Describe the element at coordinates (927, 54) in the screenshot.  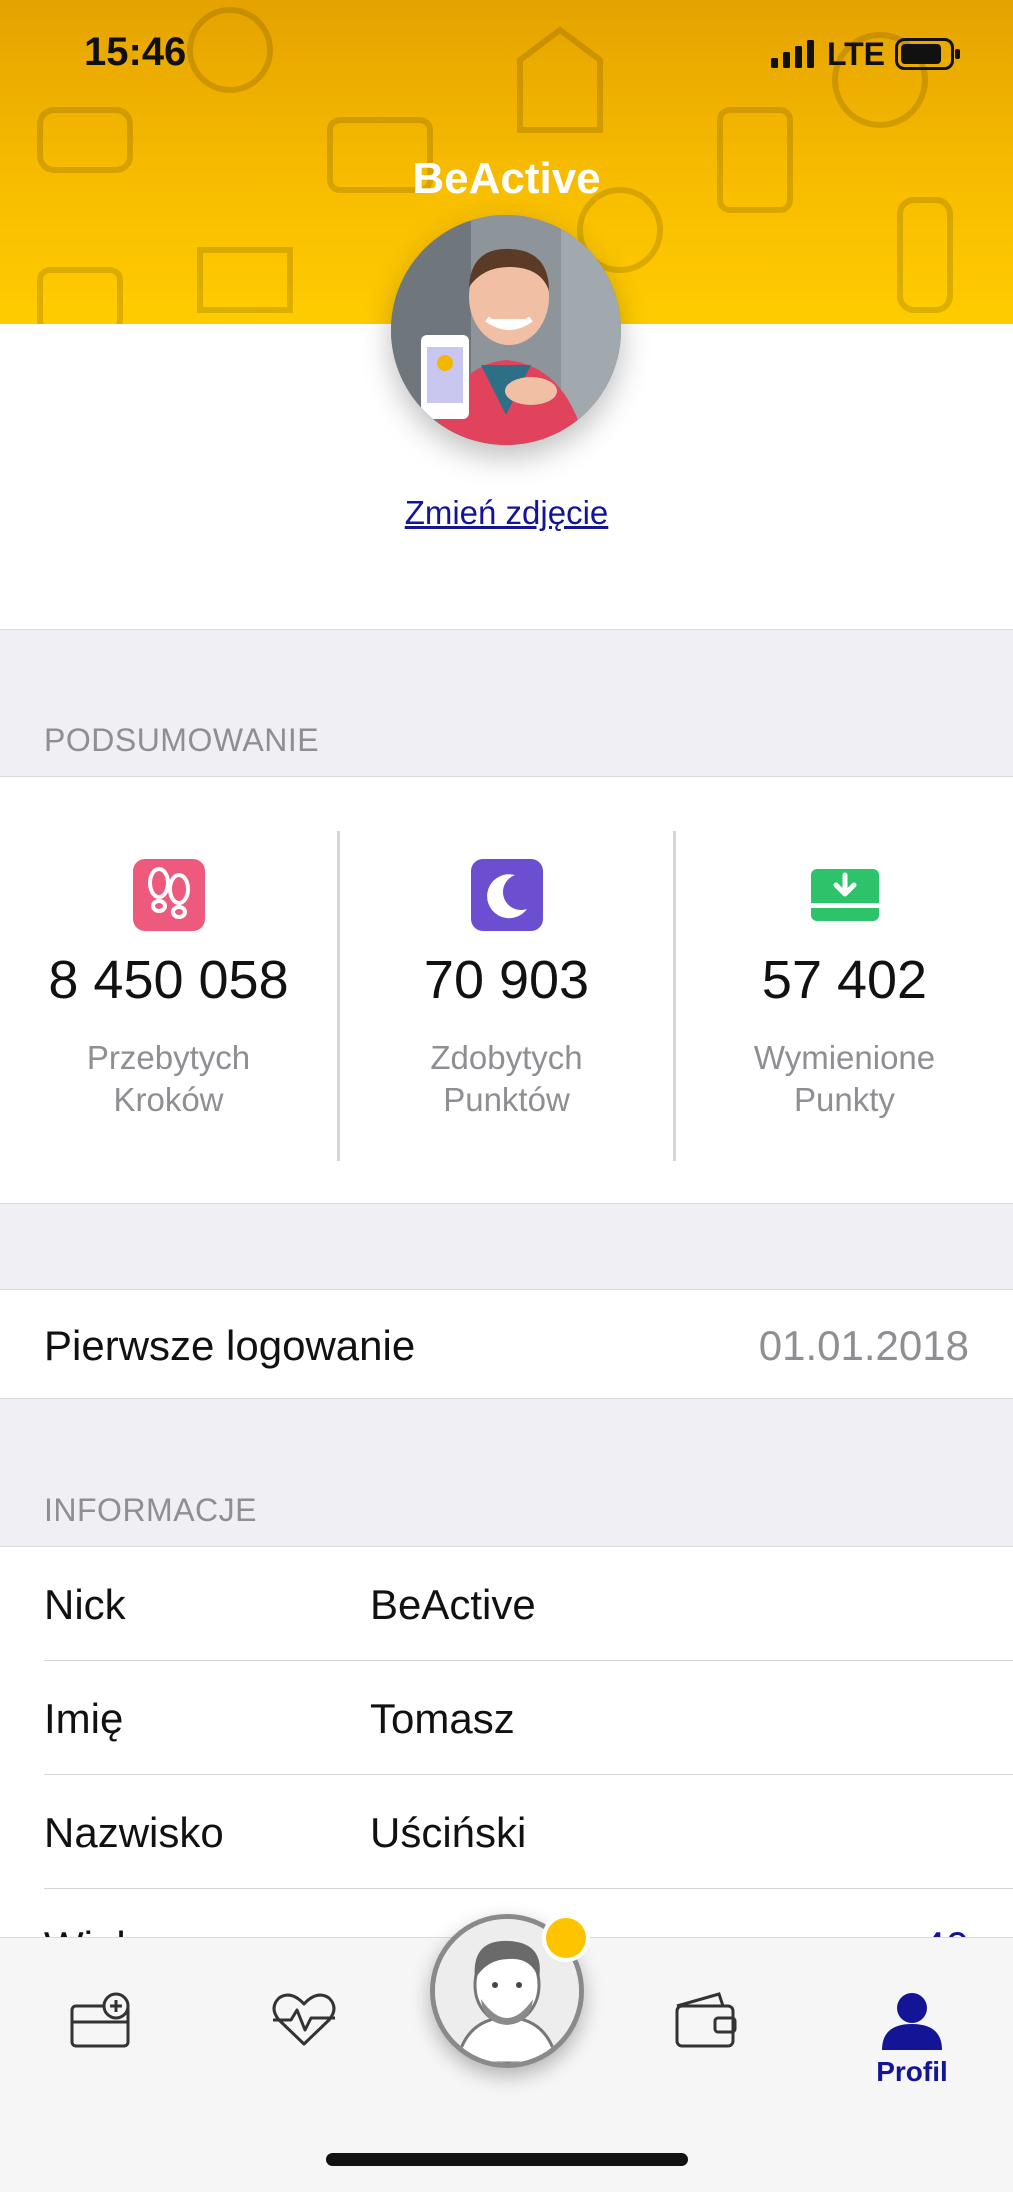
I see `battery-icon` at that location.